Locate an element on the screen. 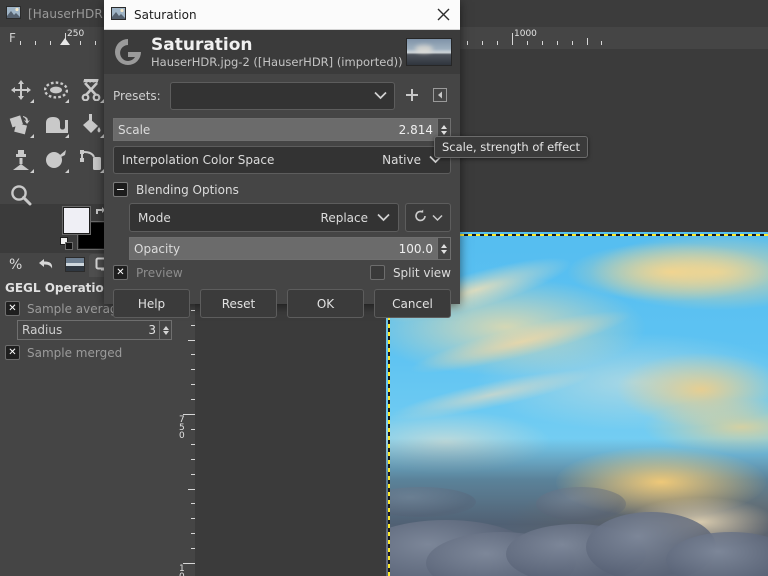 The height and width of the screenshot is (576, 768). clone-tool-button is located at coordinates (20, 159).